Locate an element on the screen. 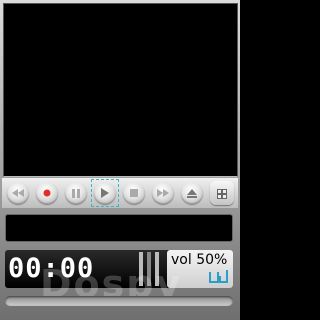  fast-forward-button is located at coordinates (163, 193).